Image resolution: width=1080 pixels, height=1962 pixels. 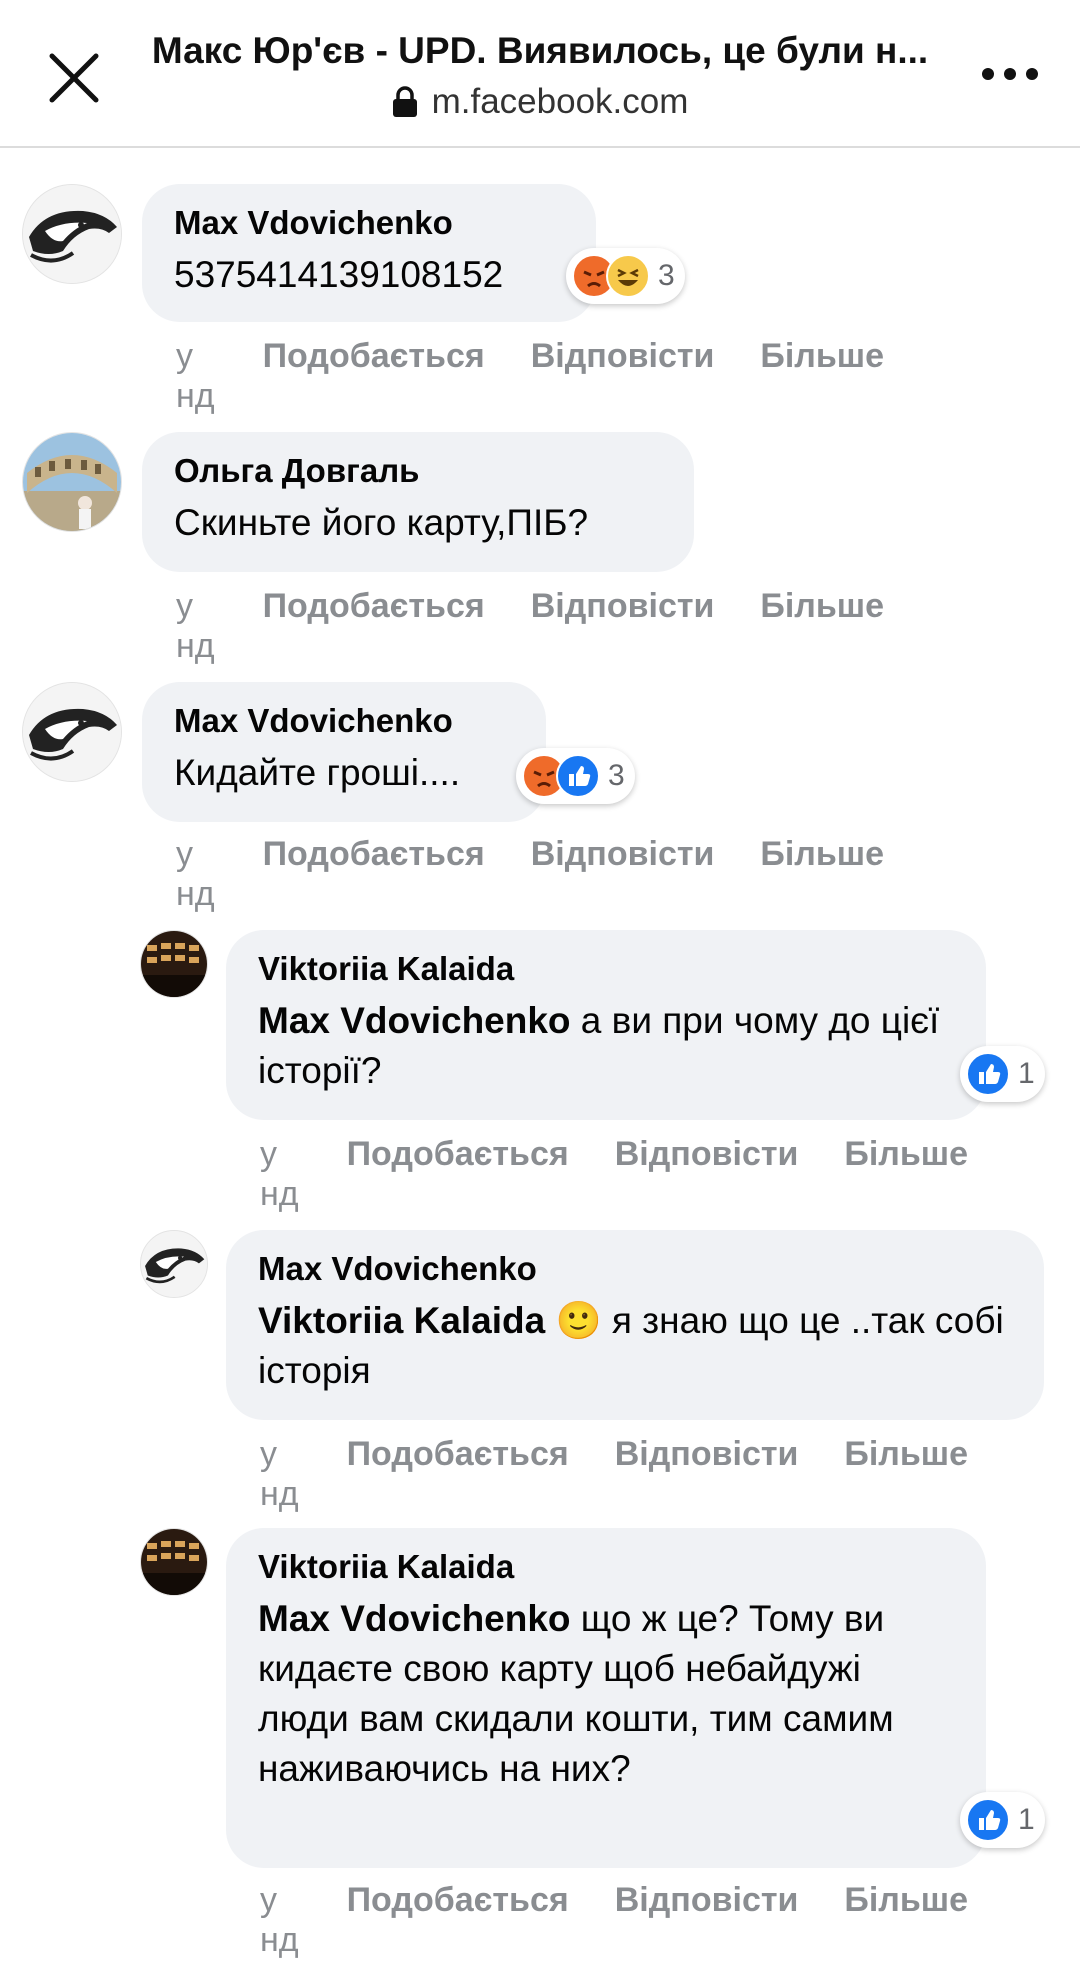 I want to click on comment-bubble: Max Vdovichenko 5375414139108152, so click(x=369, y=253).